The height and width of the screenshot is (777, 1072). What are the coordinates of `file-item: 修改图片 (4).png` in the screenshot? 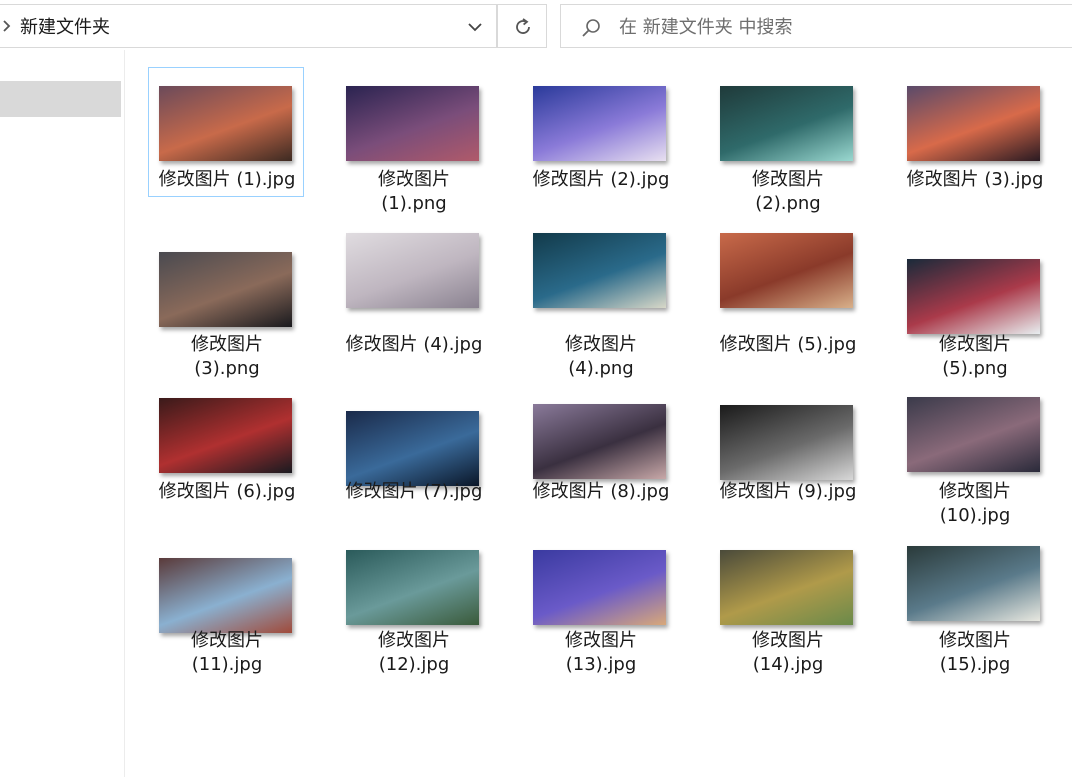 It's located at (600, 305).